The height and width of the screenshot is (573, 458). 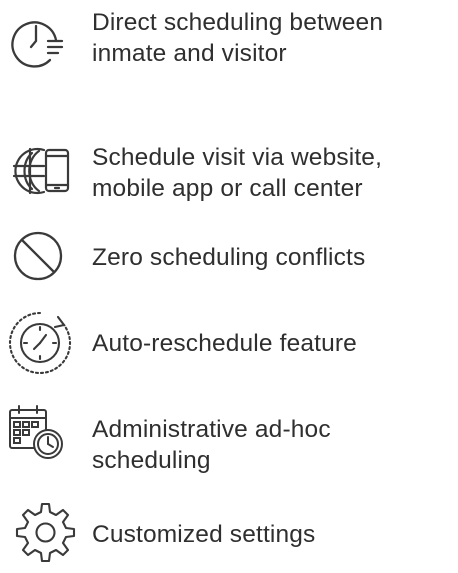 What do you see at coordinates (46, 43) in the screenshot?
I see `clock-list-icon` at bounding box center [46, 43].